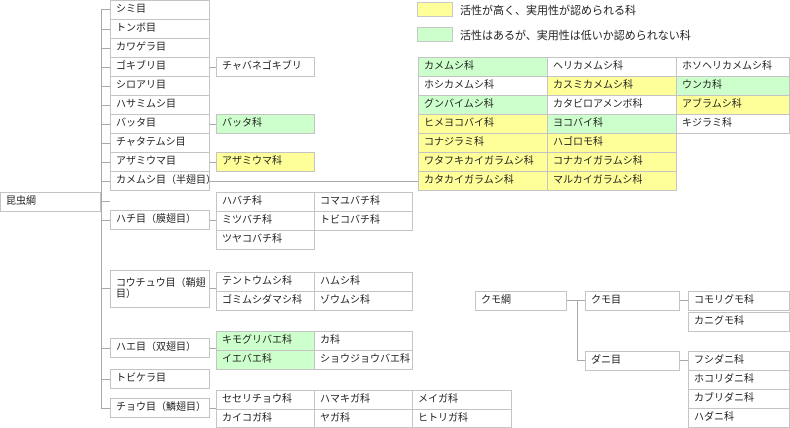  Describe the element at coordinates (160, 408) in the screenshot. I see `order-chou: チョウ目（鱗翅目）` at that location.